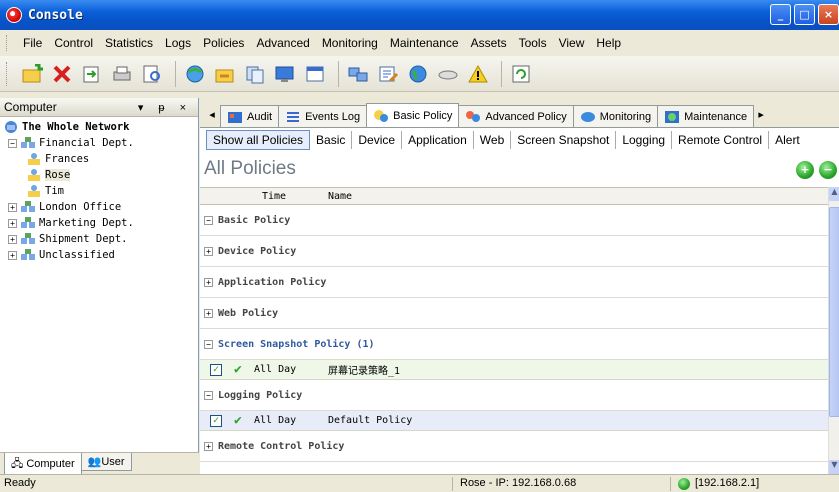 The width and height of the screenshot is (839, 492). Describe the element at coordinates (285, 74) in the screenshot. I see `screen-icon` at that location.